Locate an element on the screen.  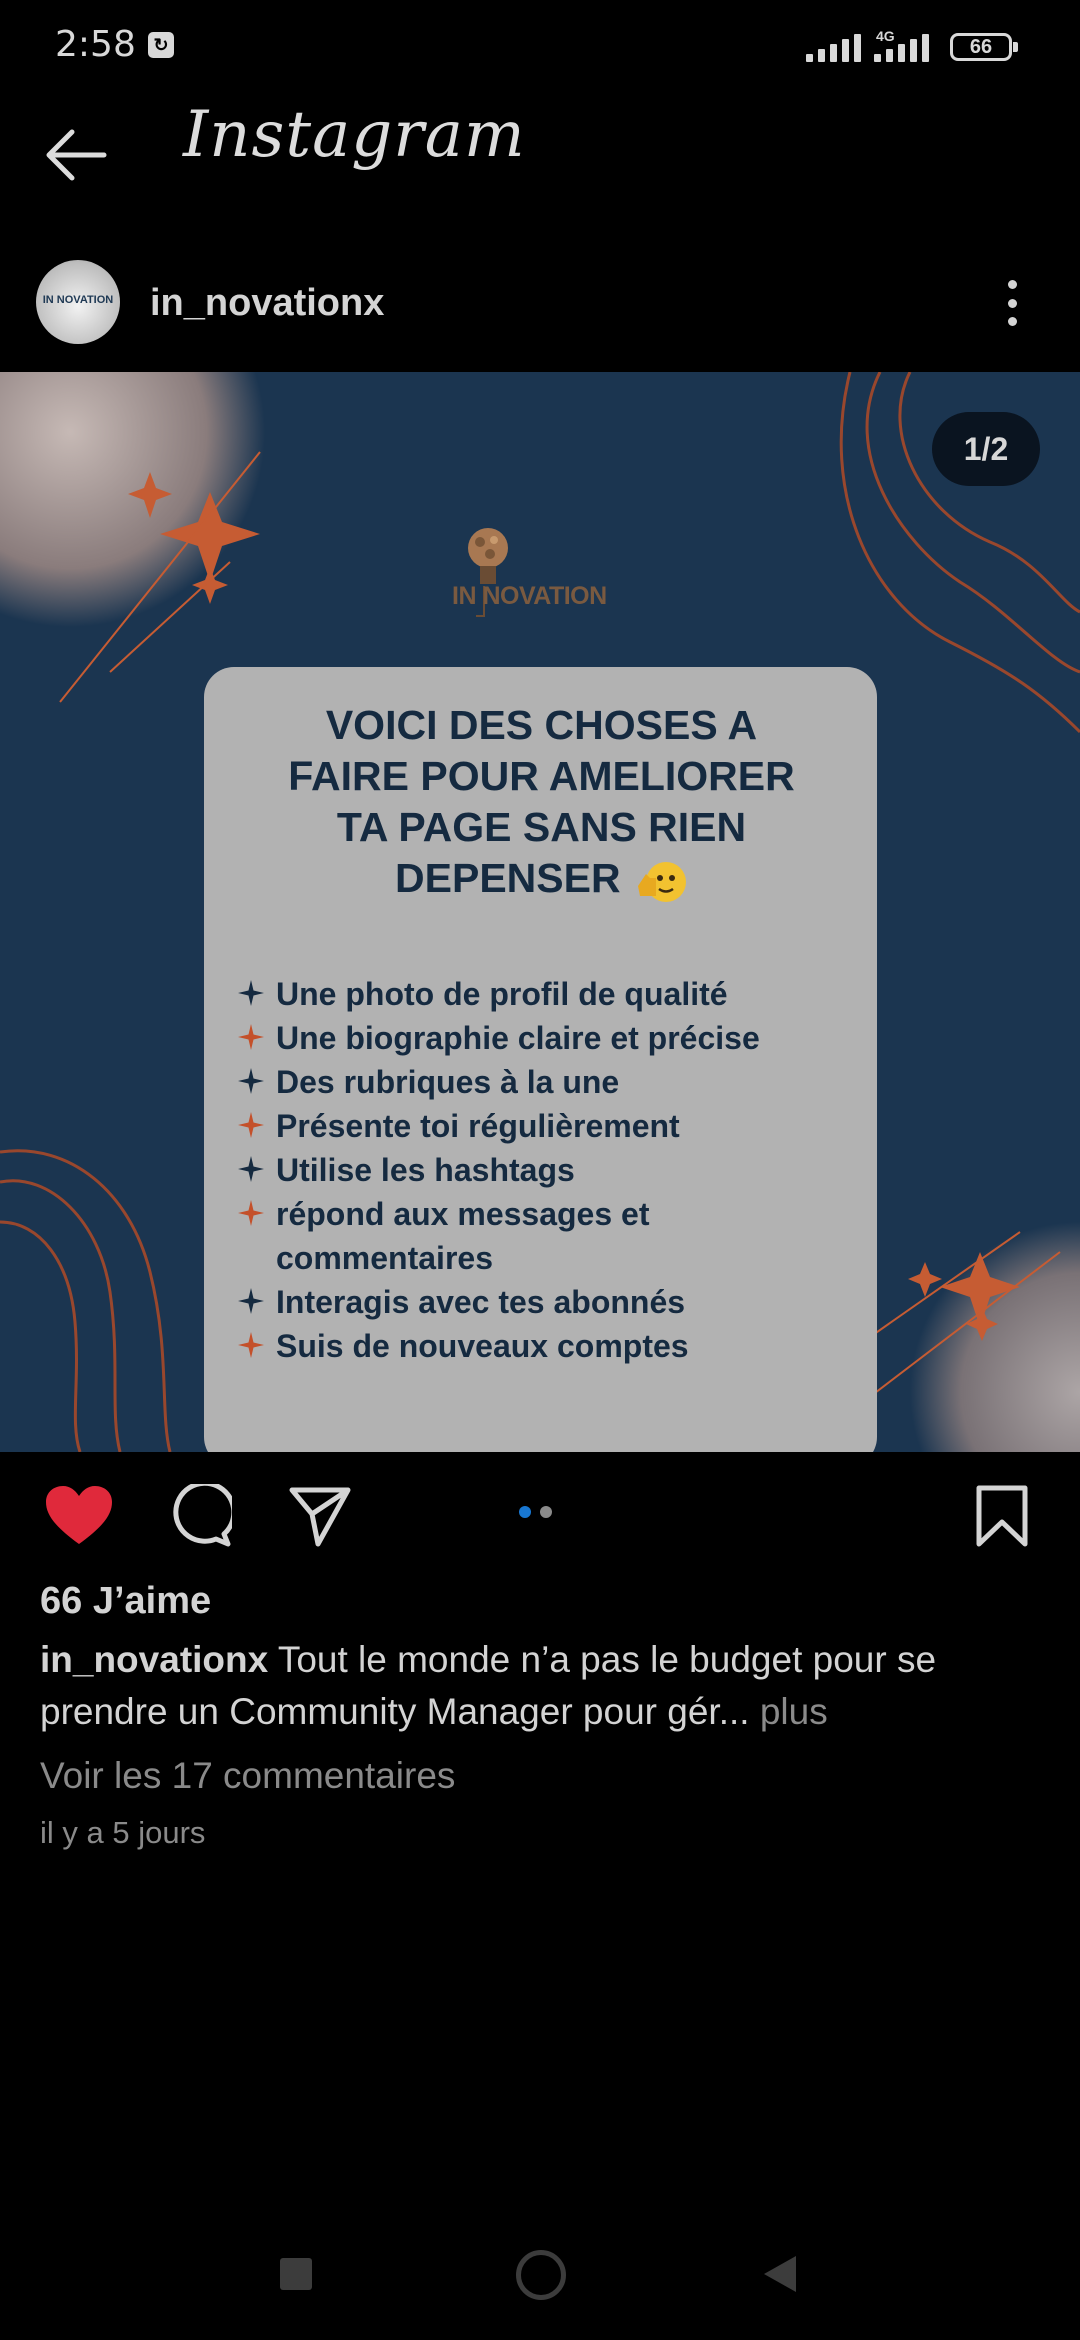
comment-icon is located at coordinates (205, 1513).